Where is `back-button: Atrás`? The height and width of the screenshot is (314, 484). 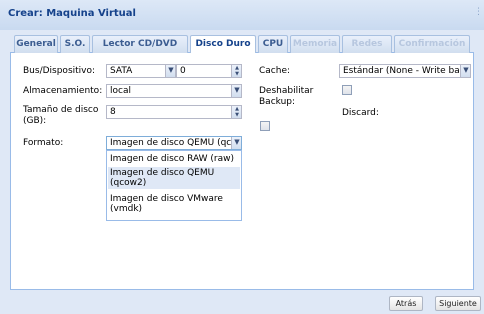
back-button: Atrás is located at coordinates (406, 303).